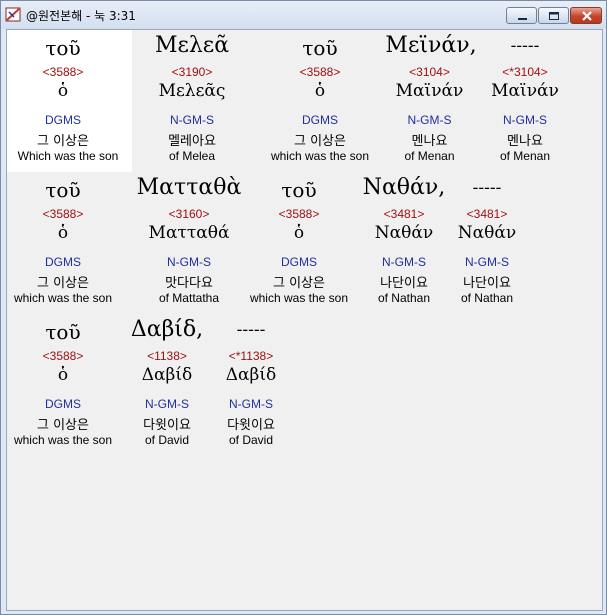 The width and height of the screenshot is (607, 615). Describe the element at coordinates (167, 356) in the screenshot. I see `strong-number: <1138>` at that location.